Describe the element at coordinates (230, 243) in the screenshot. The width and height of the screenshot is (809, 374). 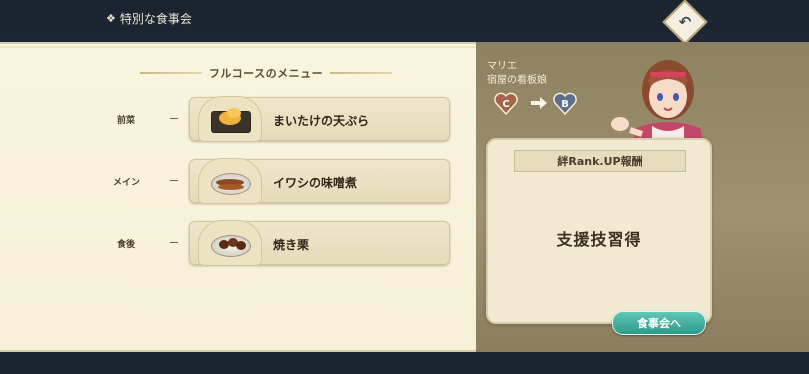
I see `roasted-chestnut-icon` at that location.